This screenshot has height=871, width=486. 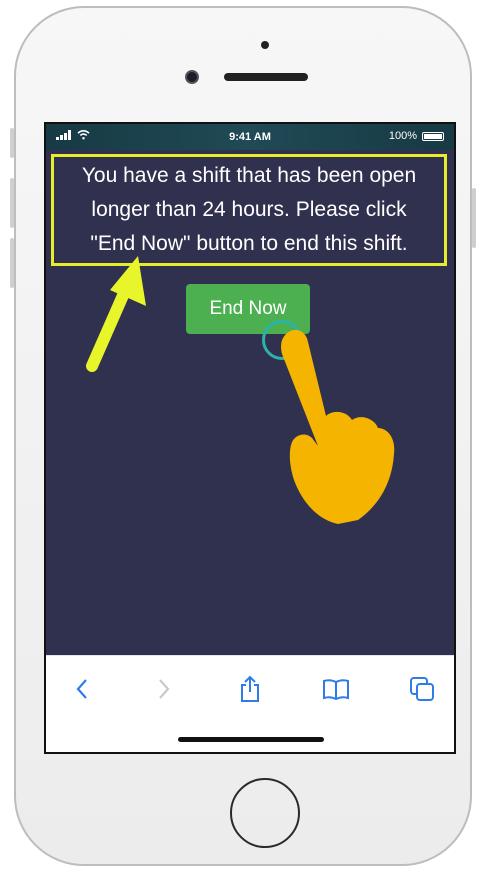 I want to click on browser-toolbar, so click(x=250, y=703).